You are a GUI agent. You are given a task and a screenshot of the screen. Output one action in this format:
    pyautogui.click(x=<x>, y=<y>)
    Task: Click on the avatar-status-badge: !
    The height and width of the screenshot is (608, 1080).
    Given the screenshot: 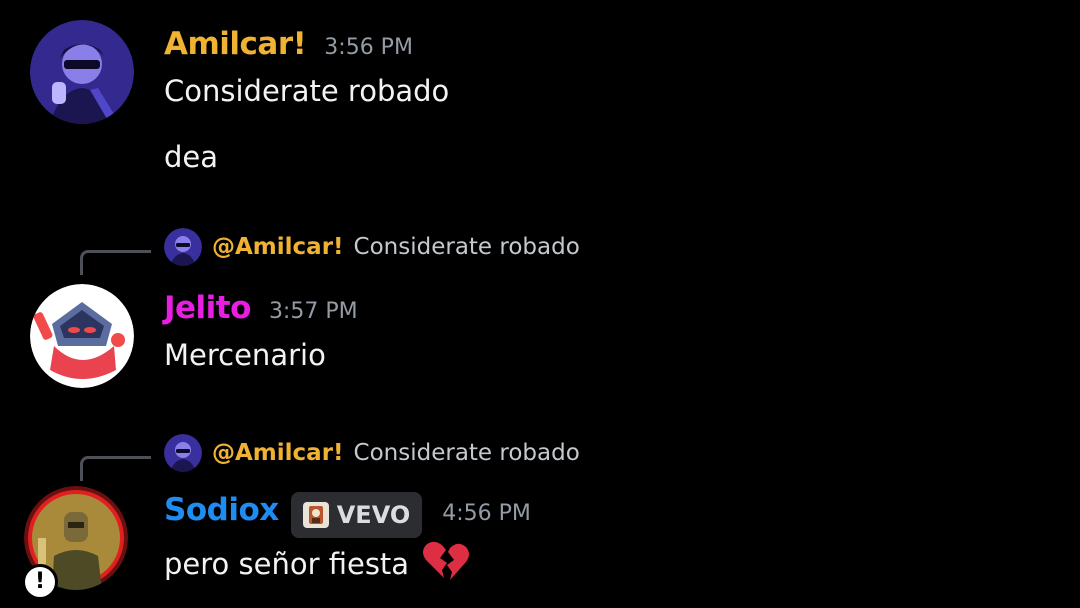 What is the action you would take?
    pyautogui.click(x=40, y=582)
    